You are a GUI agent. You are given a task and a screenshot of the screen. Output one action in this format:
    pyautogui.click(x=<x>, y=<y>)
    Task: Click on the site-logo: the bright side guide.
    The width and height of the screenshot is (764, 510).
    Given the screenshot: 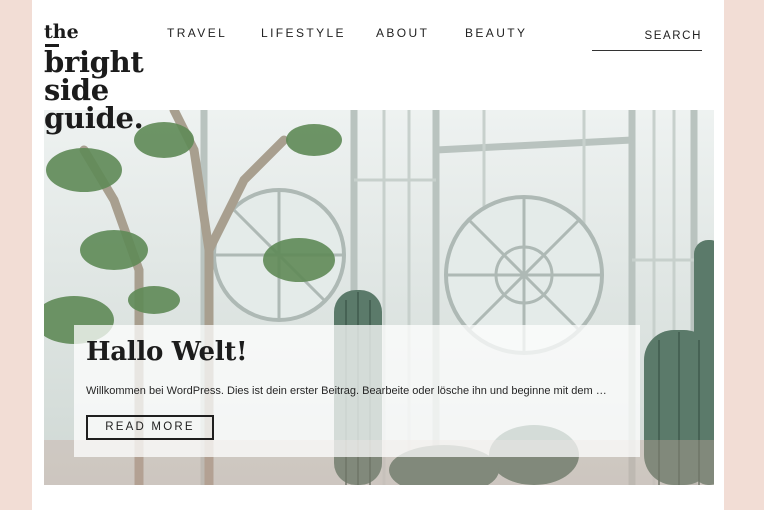 What is the action you would take?
    pyautogui.click(x=94, y=79)
    